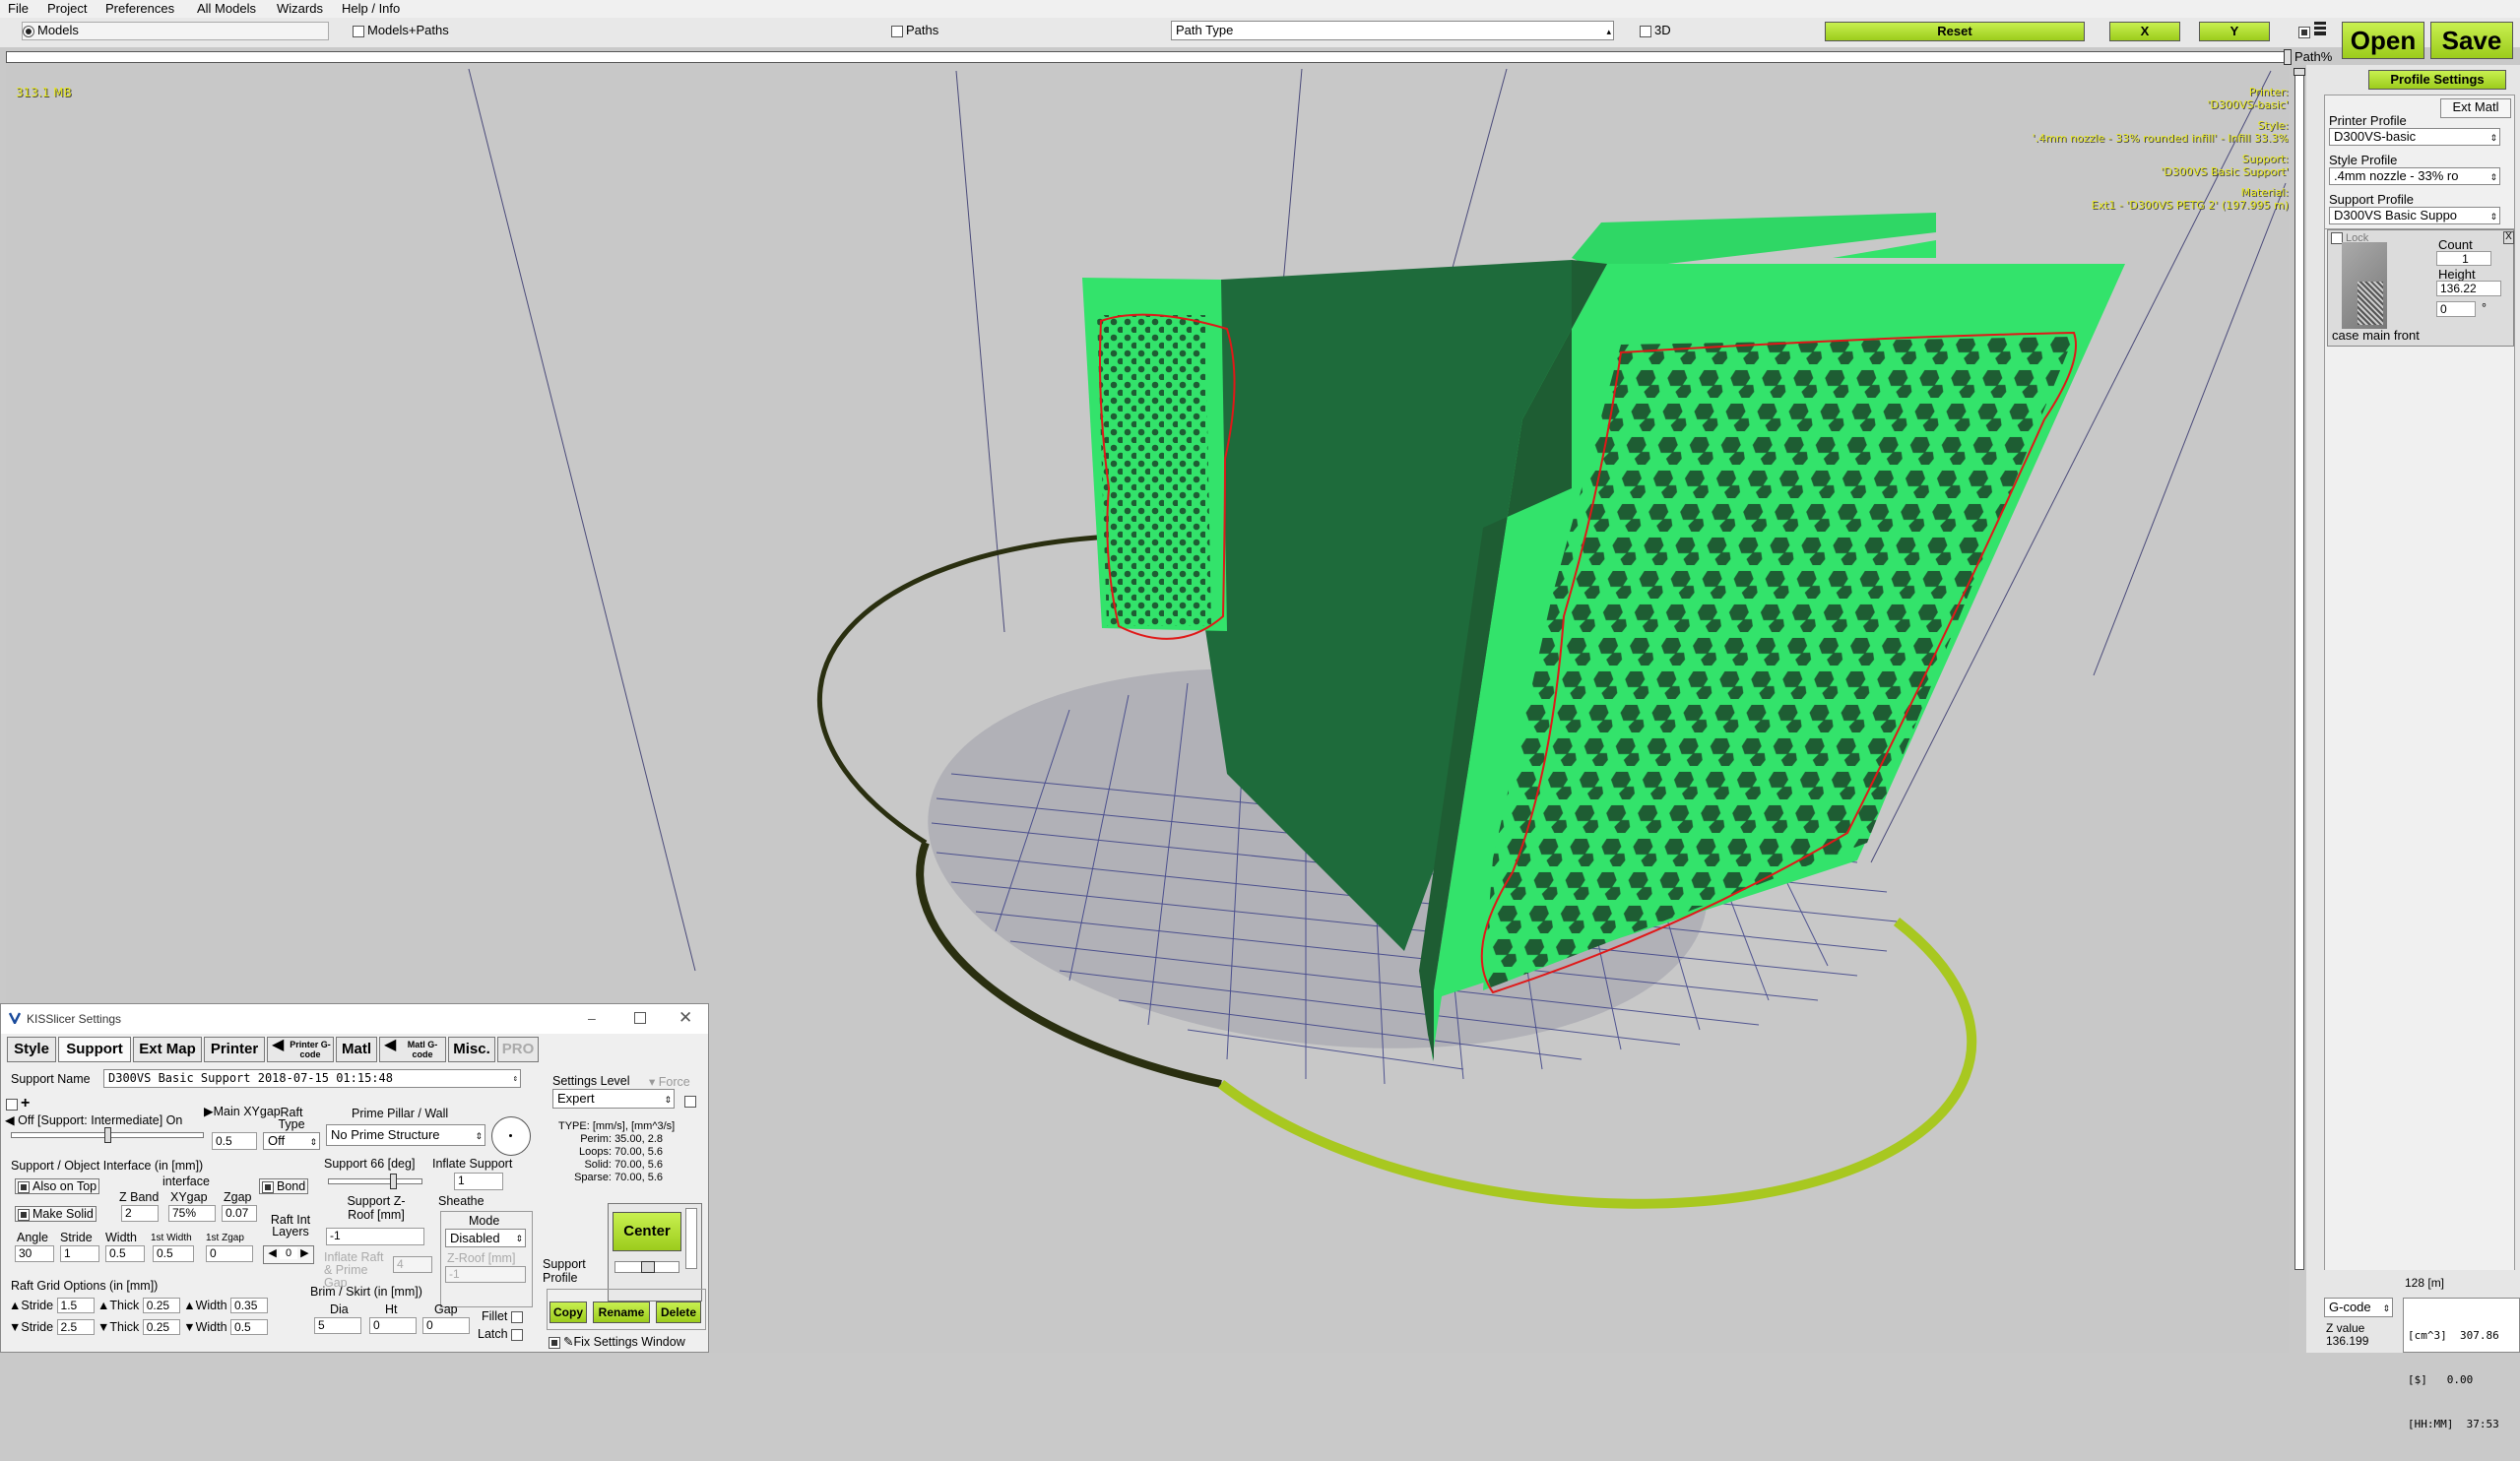  Describe the element at coordinates (897, 31) in the screenshot. I see `paths-checkbox` at that location.